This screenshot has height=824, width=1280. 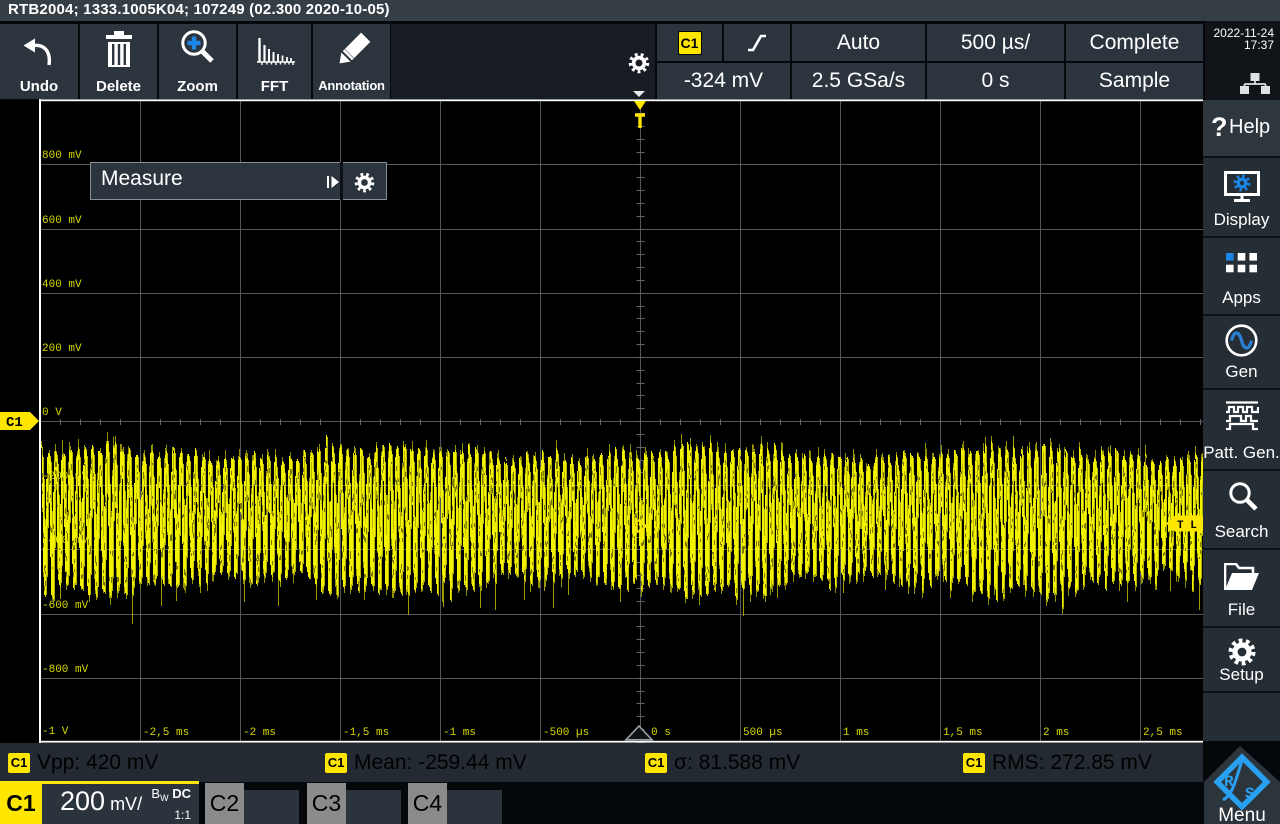 What do you see at coordinates (661, 733) in the screenshot?
I see `svg-text: 0 s` at bounding box center [661, 733].